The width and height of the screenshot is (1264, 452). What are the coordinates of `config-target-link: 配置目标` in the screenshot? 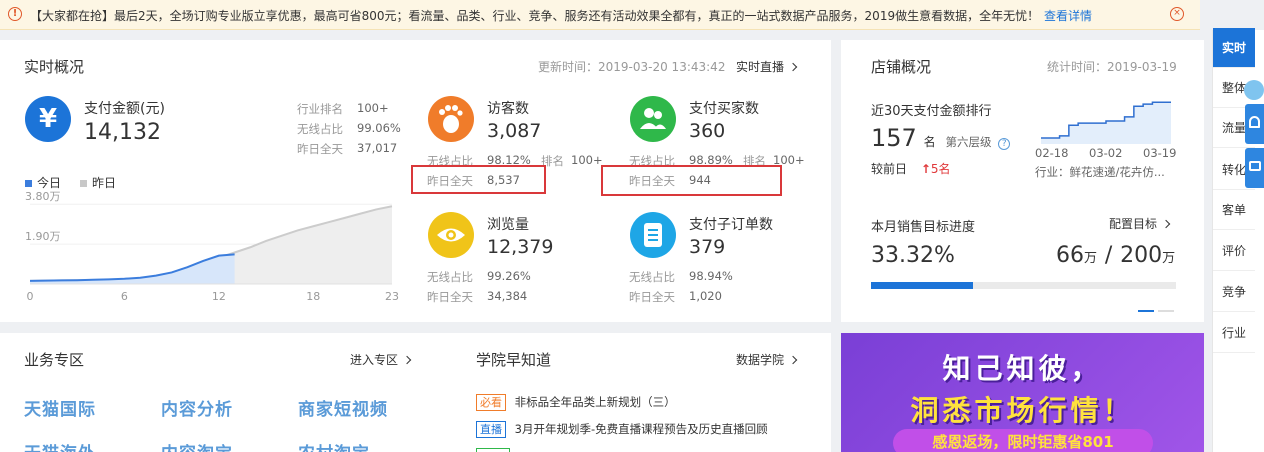 It's located at (1140, 223).